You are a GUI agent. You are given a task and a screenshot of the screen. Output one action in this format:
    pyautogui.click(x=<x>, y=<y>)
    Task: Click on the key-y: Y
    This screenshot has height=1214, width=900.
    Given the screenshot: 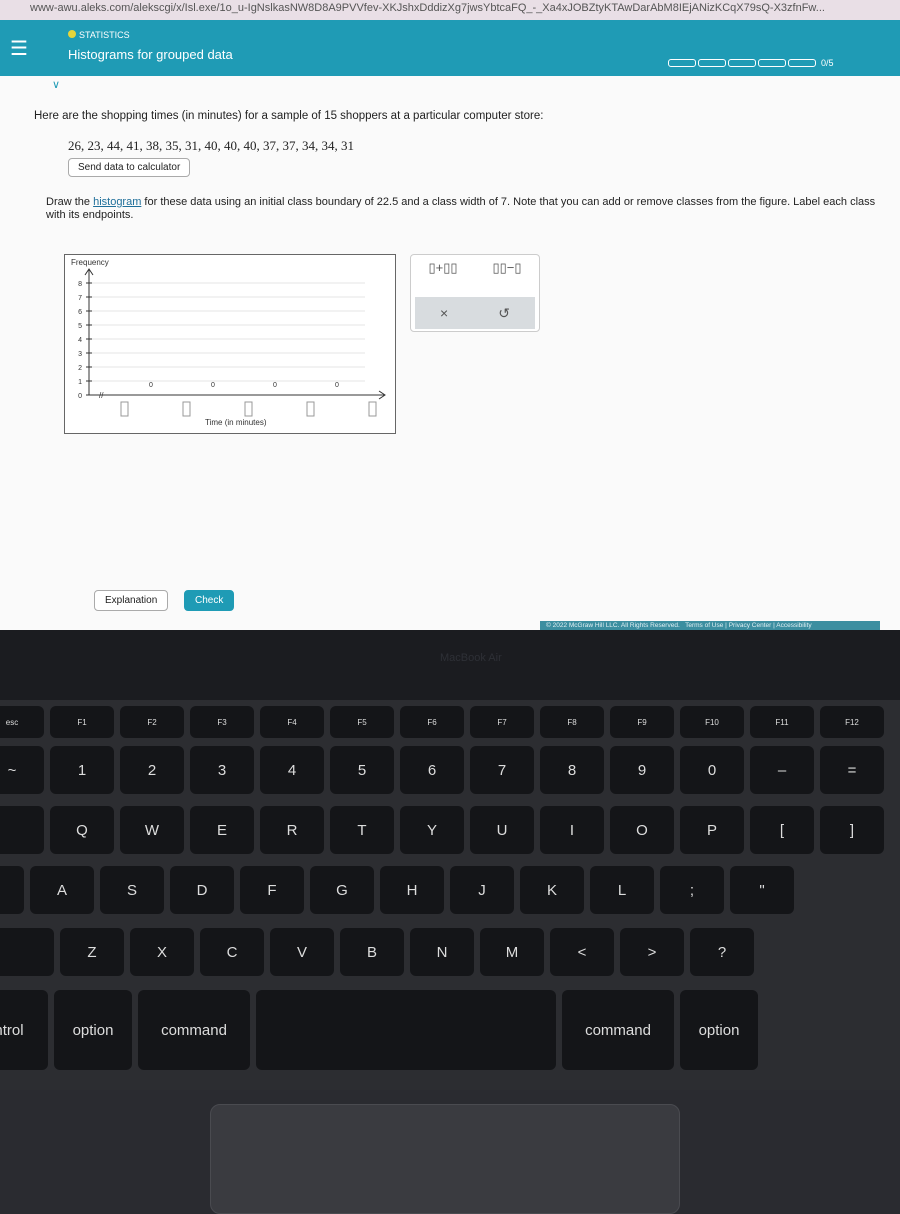 What is the action you would take?
    pyautogui.click(x=432, y=830)
    